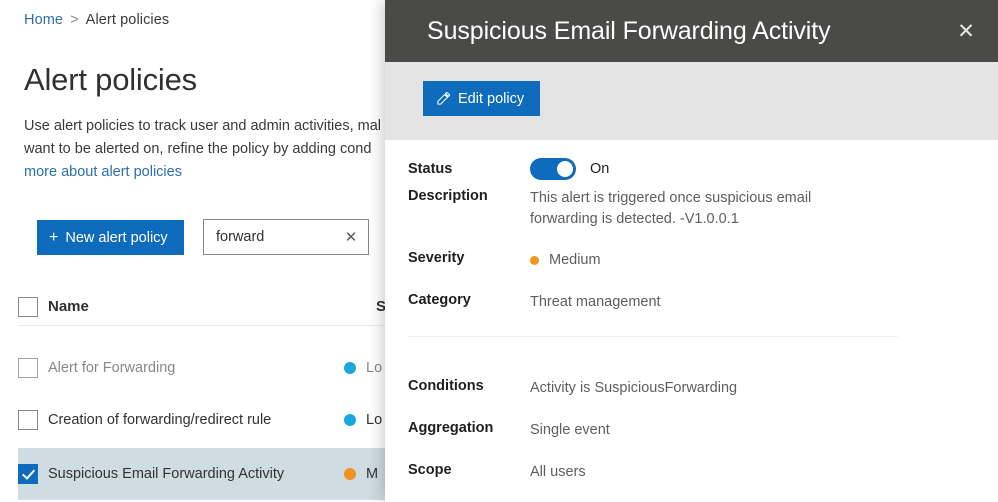  What do you see at coordinates (224, 307) in the screenshot?
I see `table-header-row: Name S` at bounding box center [224, 307].